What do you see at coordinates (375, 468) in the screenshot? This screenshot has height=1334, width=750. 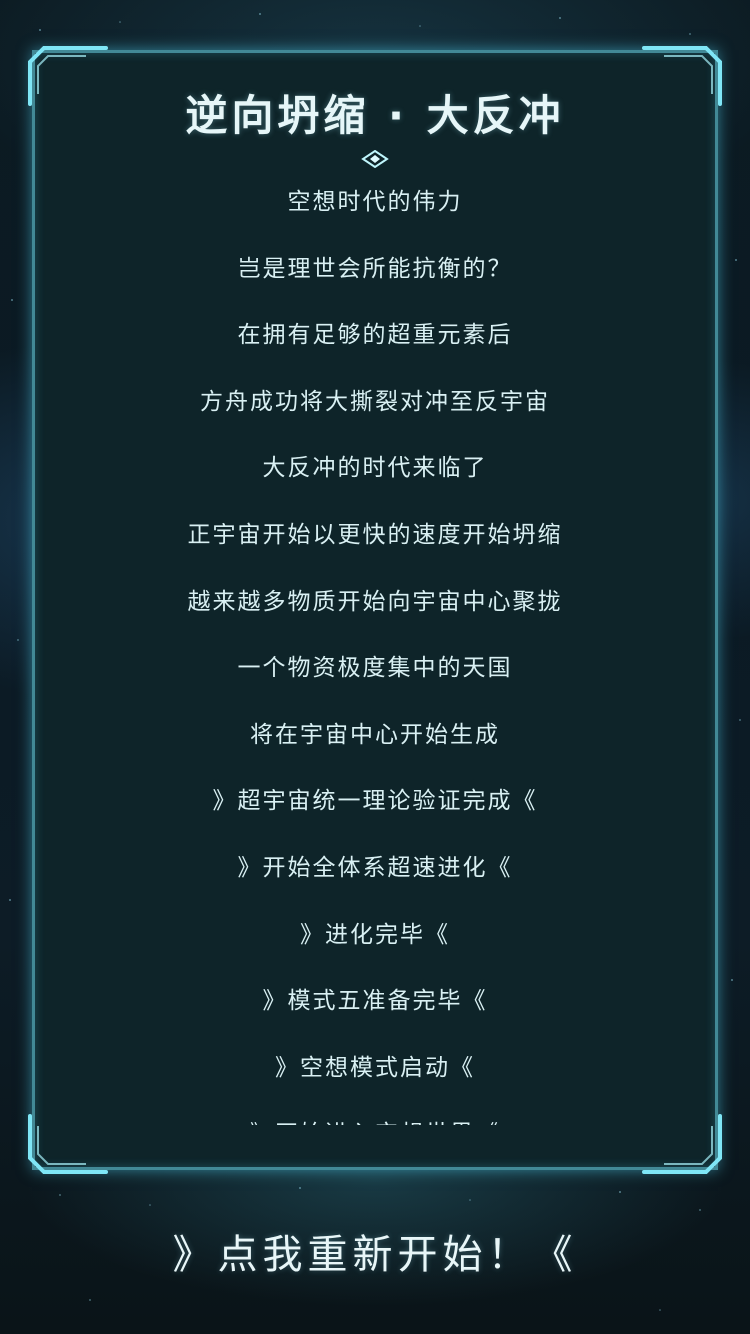 I see `story-line: 大反冲的时代来临了` at bounding box center [375, 468].